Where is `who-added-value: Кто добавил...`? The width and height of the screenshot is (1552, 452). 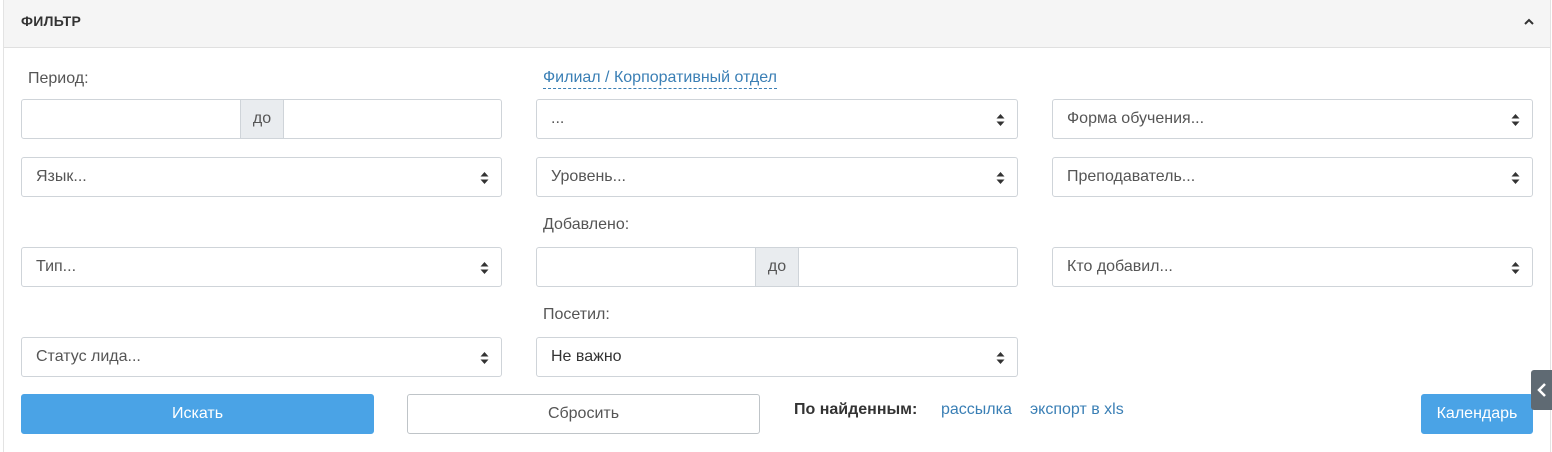
who-added-value: Кто добавил... is located at coordinates (1120, 266).